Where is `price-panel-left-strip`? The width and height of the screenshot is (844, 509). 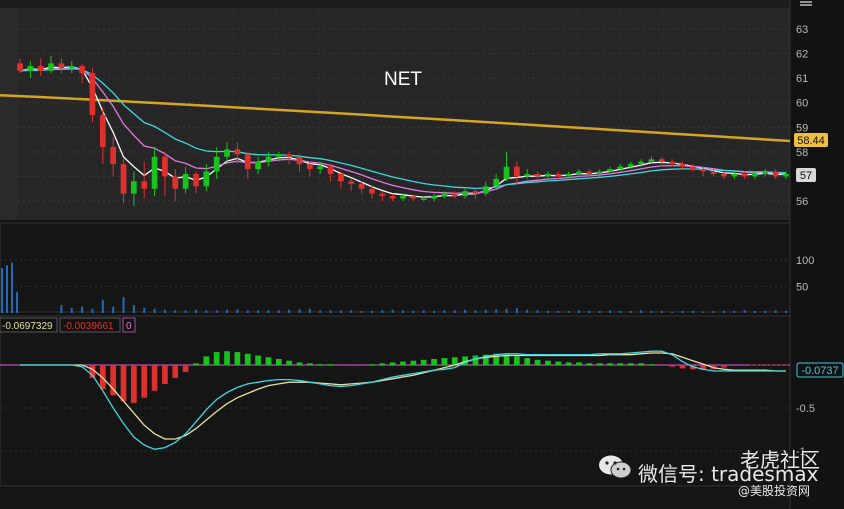
price-panel-left-strip is located at coordinates (9, 114).